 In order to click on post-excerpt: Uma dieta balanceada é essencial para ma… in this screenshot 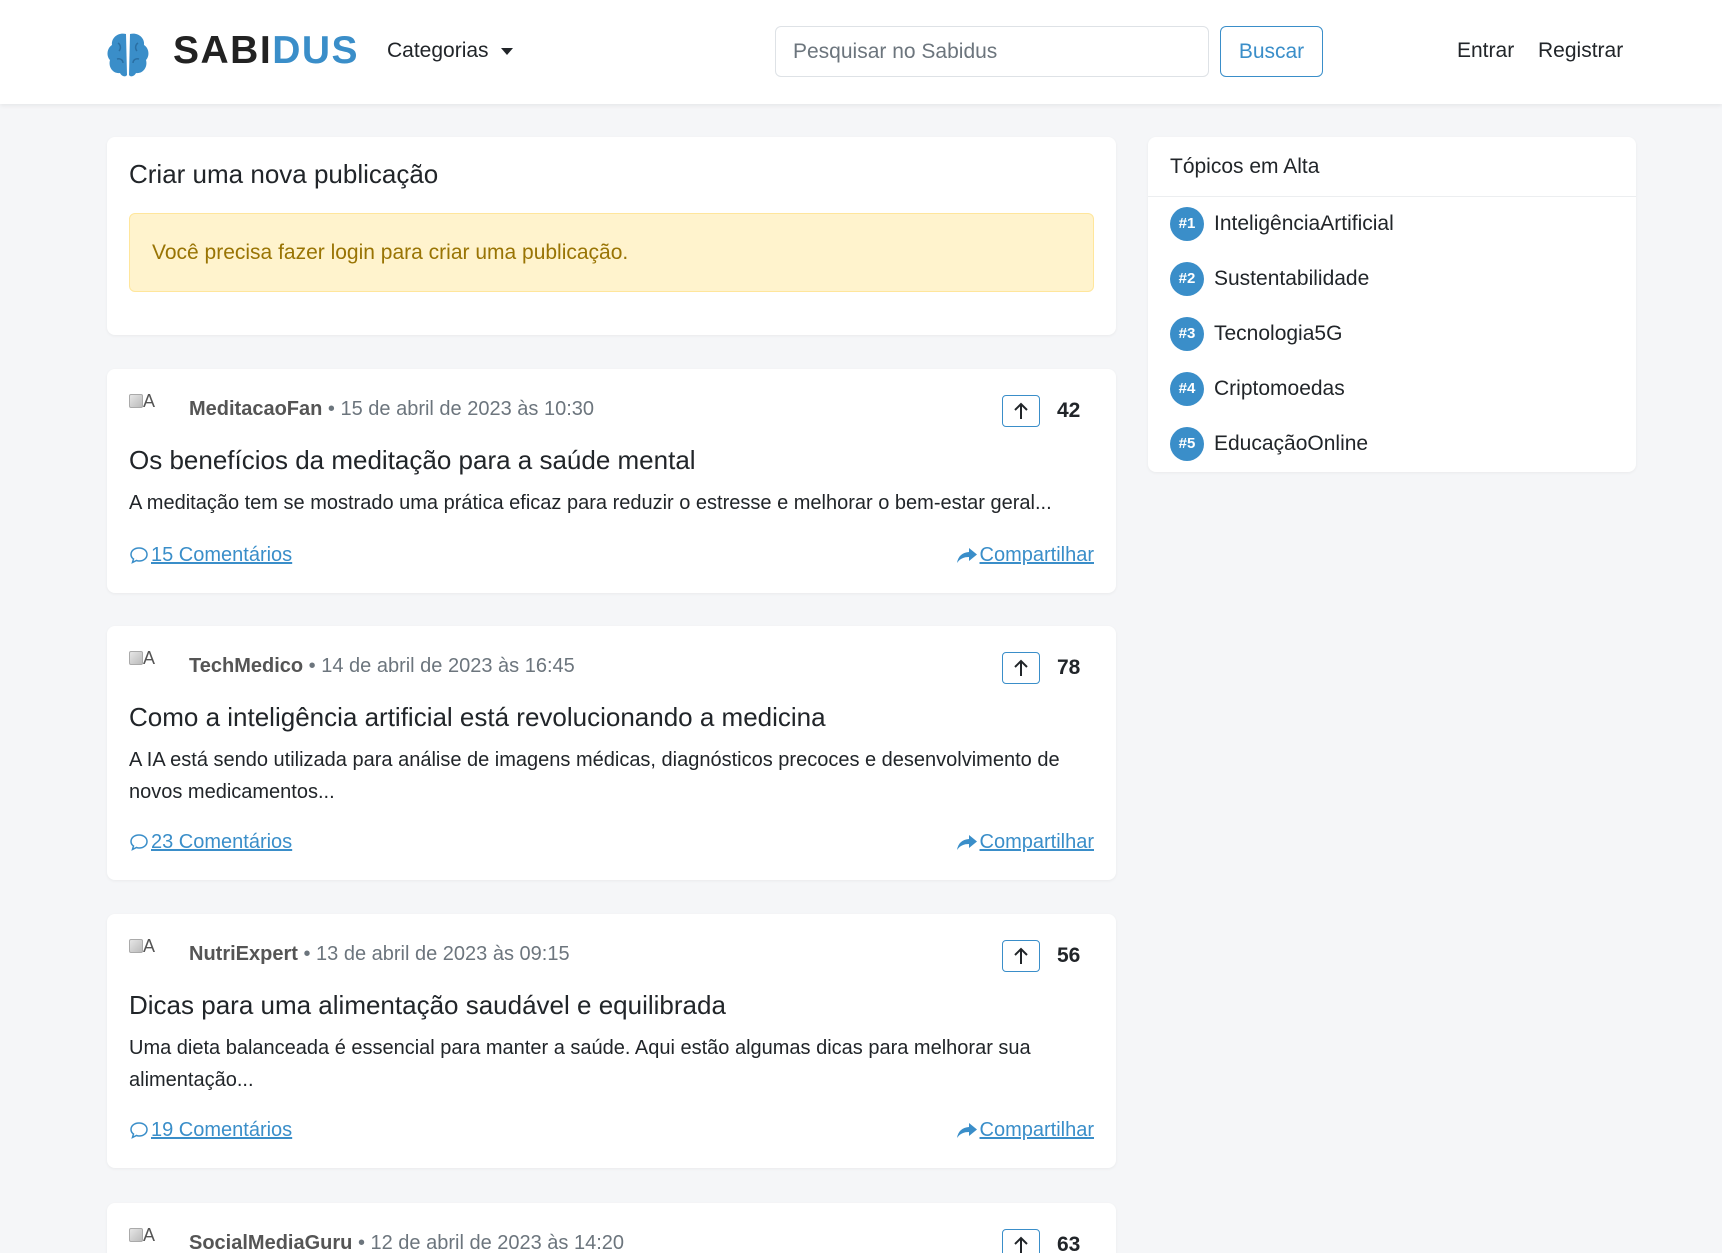, I will do `click(580, 1064)`.